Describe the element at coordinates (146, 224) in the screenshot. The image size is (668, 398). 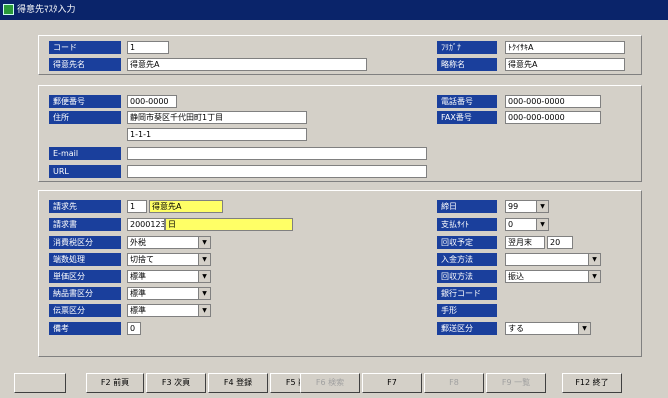
I see `ledger-field: 20001231` at that location.